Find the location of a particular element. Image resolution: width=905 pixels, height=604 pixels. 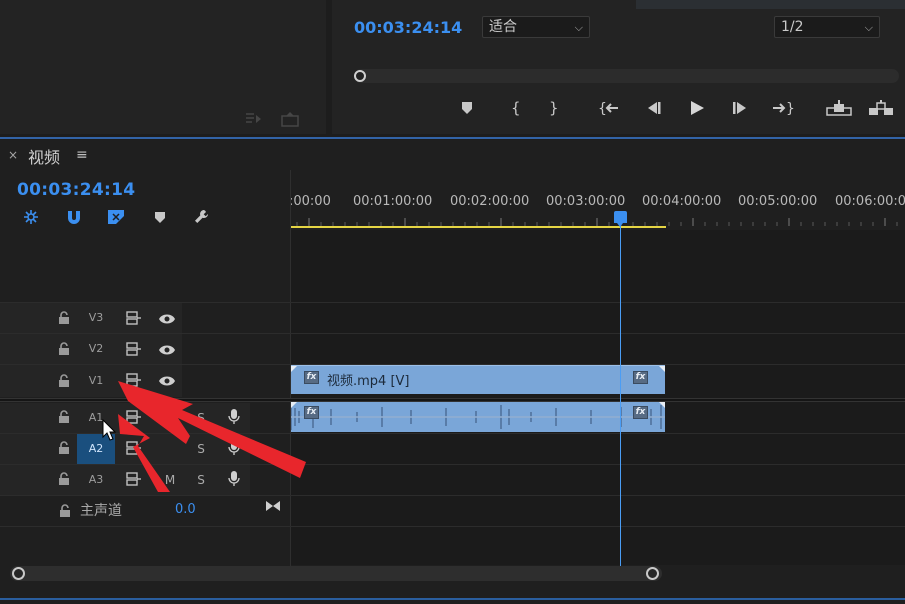

play-button is located at coordinates (697, 108).